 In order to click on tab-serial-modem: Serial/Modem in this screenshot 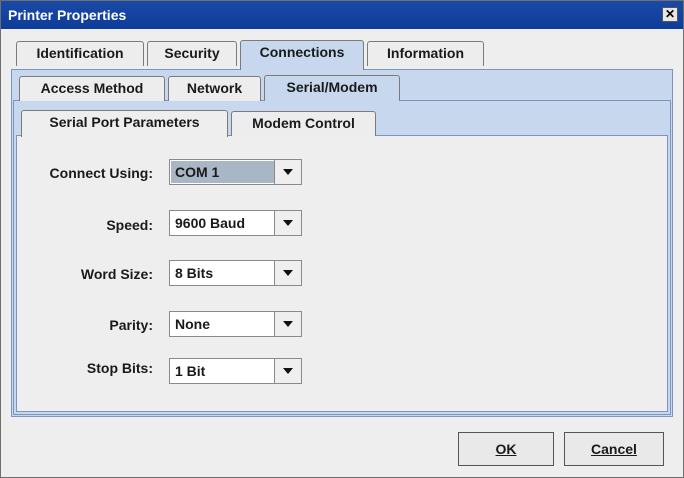, I will do `click(332, 88)`.